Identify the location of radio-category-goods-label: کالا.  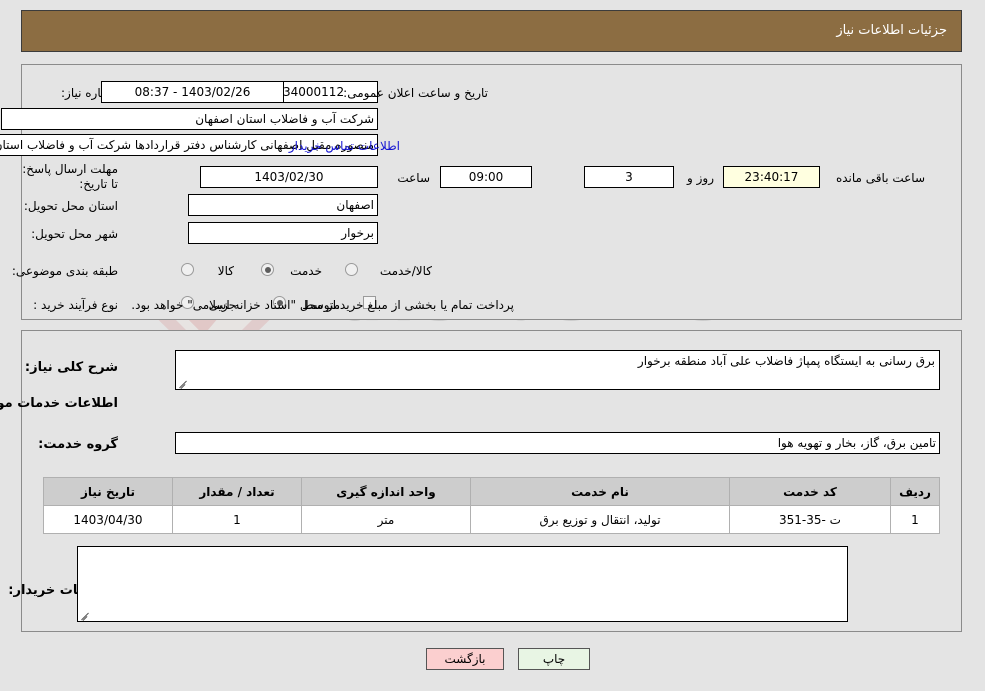
(226, 271).